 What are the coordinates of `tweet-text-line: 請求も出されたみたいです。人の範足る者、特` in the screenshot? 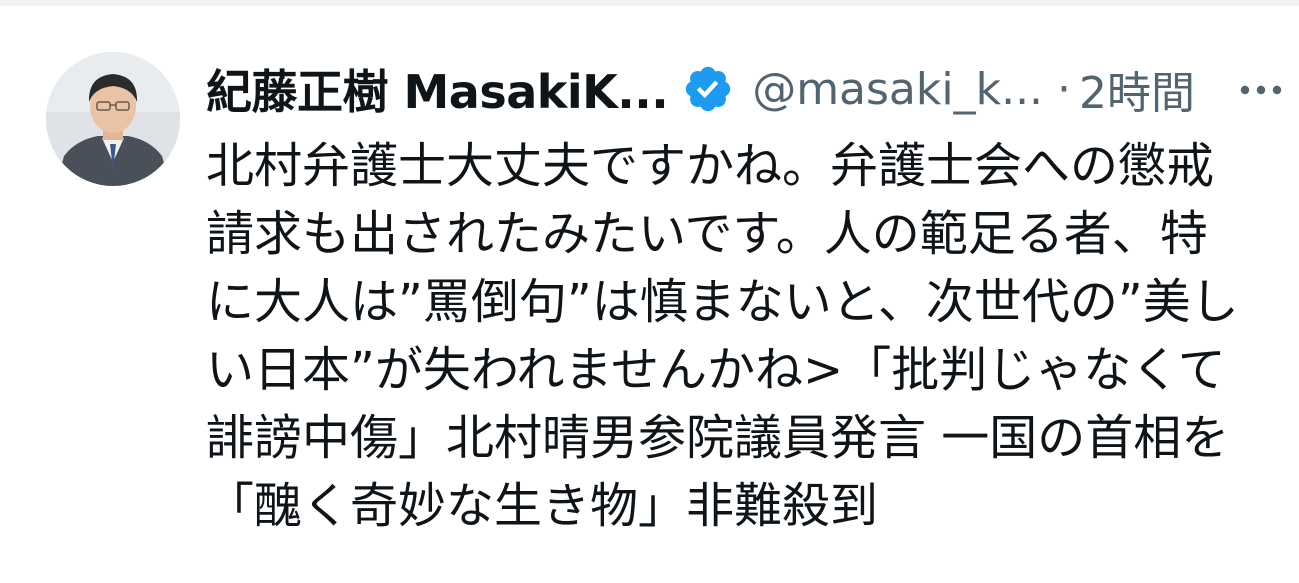 It's located at (707, 234).